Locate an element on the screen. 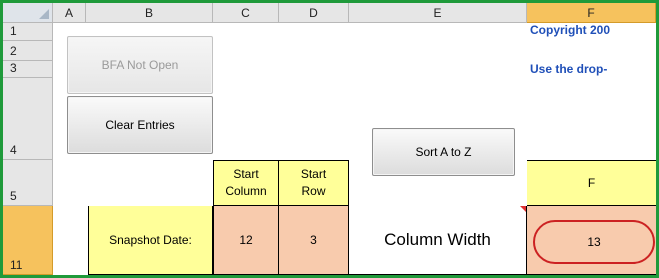  row-header-11: 11 is located at coordinates (28, 240).